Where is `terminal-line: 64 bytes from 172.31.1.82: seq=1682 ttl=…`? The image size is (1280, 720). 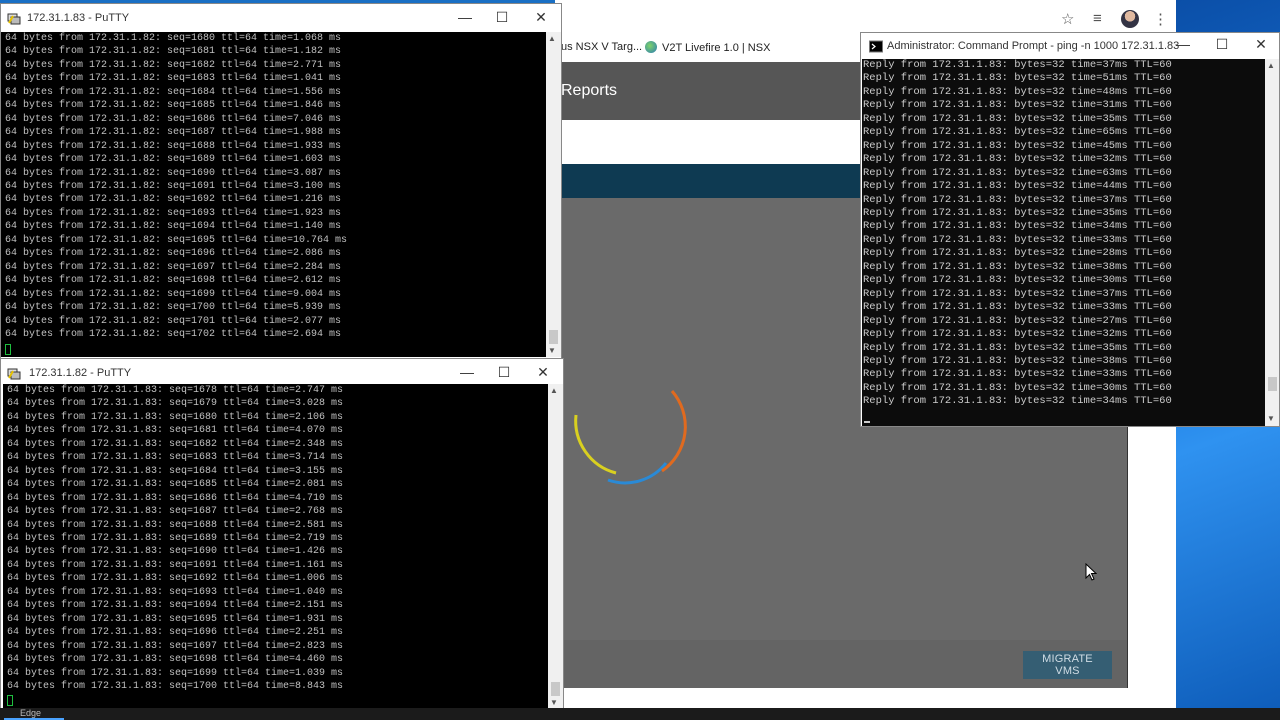 terminal-line: 64 bytes from 172.31.1.82: seq=1682 ttl=… is located at coordinates (173, 65).